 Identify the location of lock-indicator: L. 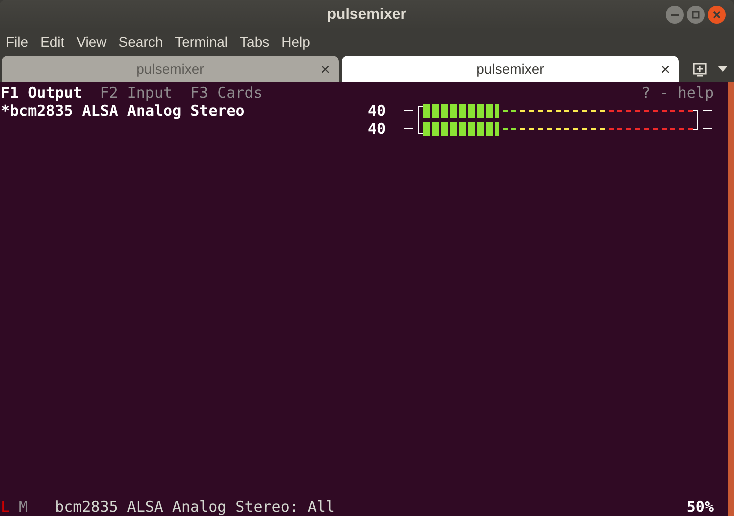
(5, 507).